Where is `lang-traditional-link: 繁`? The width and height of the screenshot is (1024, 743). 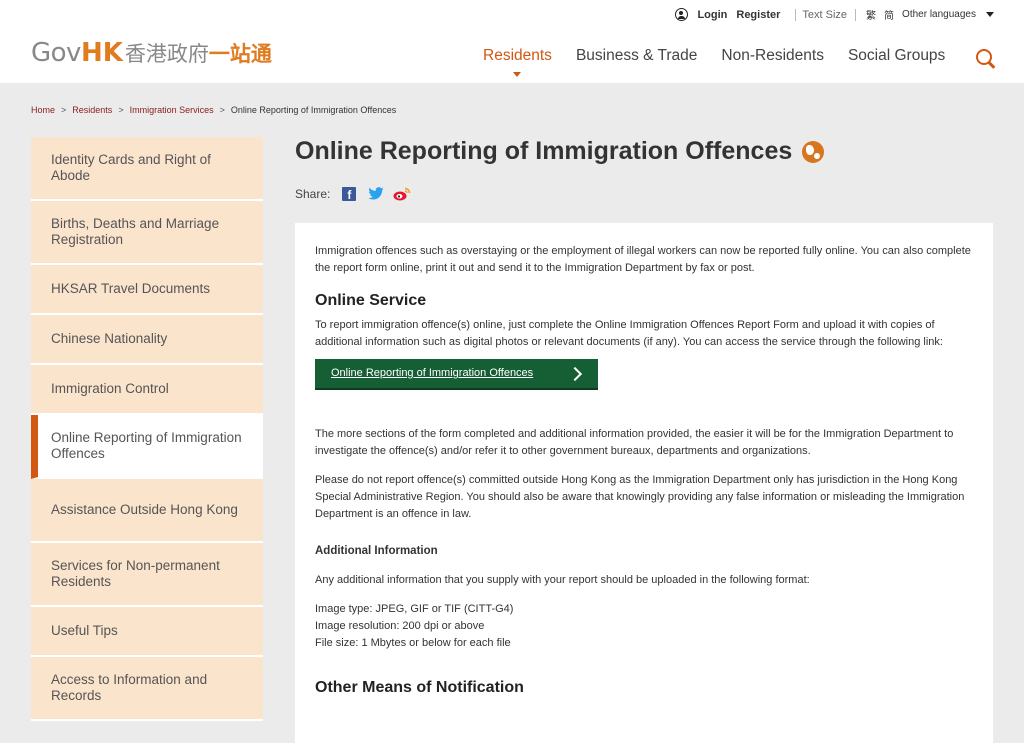 lang-traditional-link: 繁 is located at coordinates (871, 14).